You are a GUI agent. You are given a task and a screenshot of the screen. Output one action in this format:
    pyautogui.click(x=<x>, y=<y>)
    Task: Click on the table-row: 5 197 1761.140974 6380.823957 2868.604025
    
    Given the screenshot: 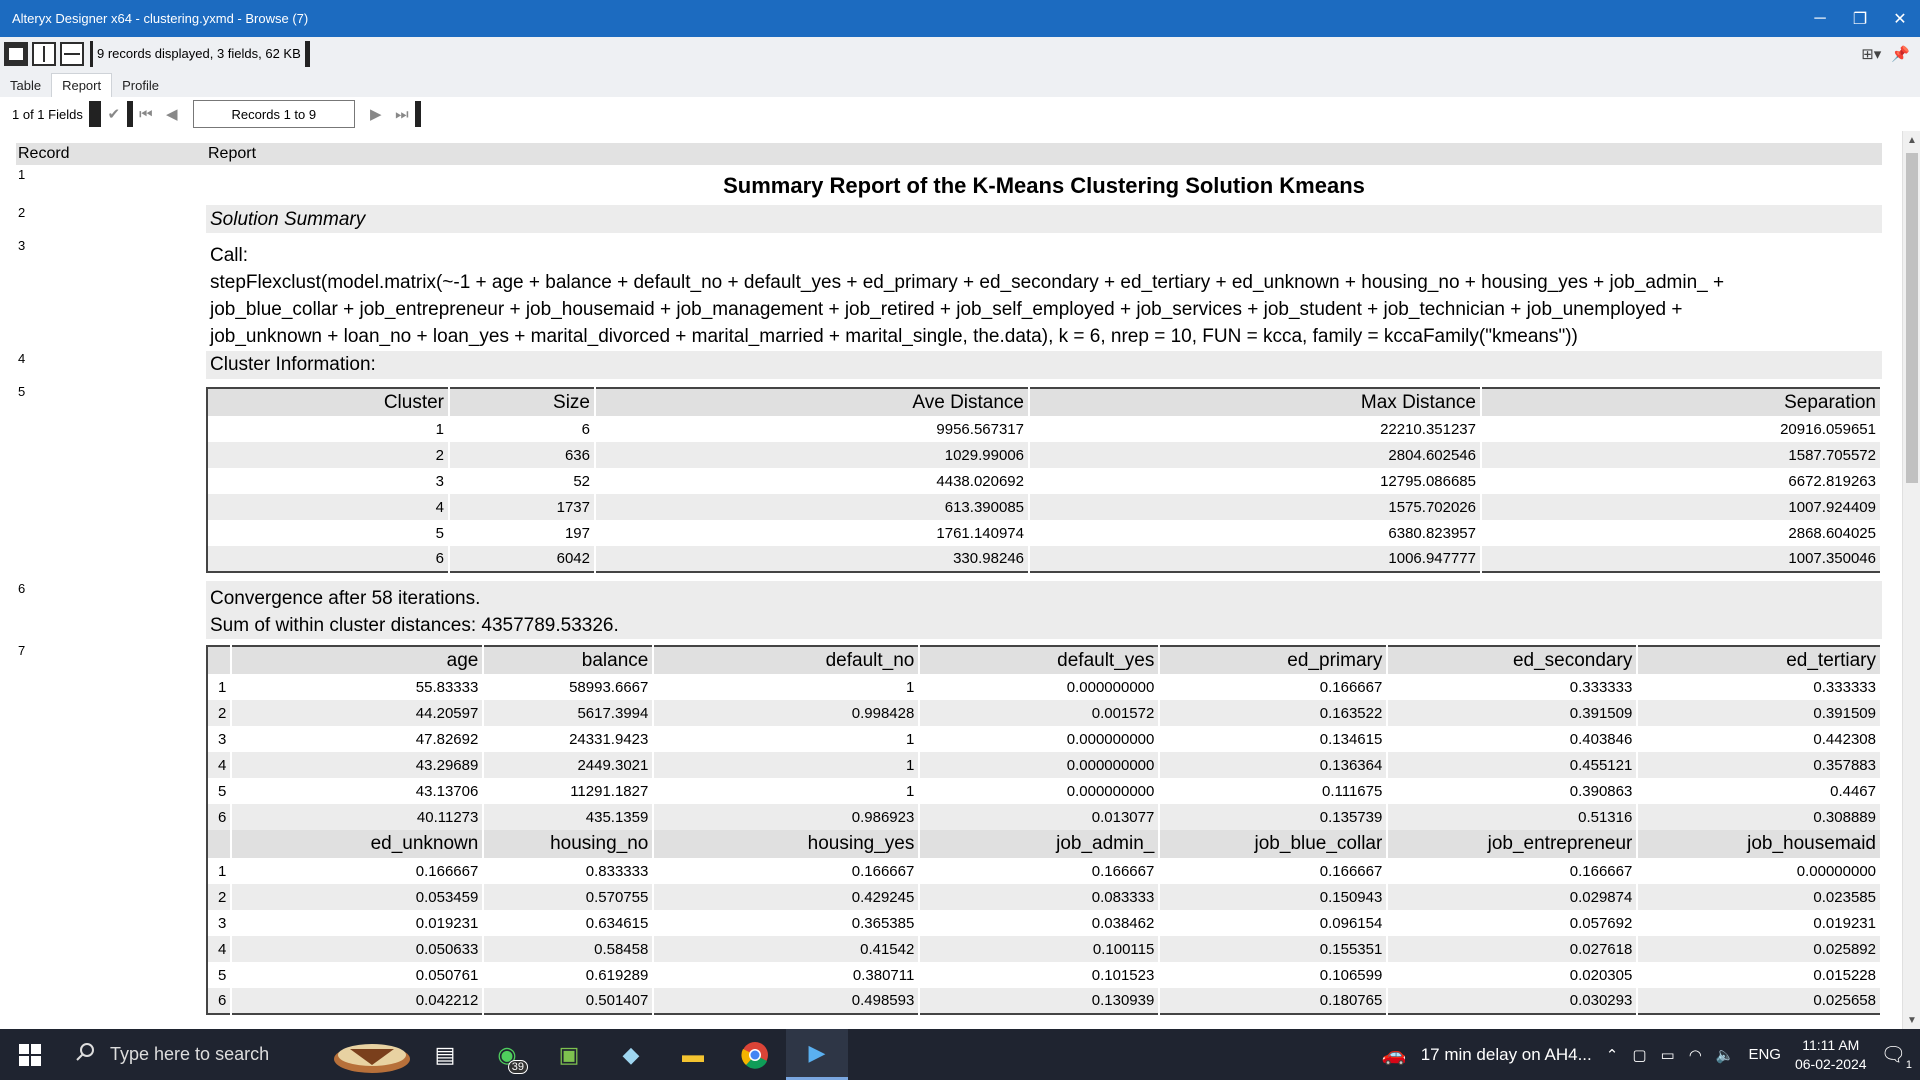 What is the action you would take?
    pyautogui.click(x=1044, y=533)
    